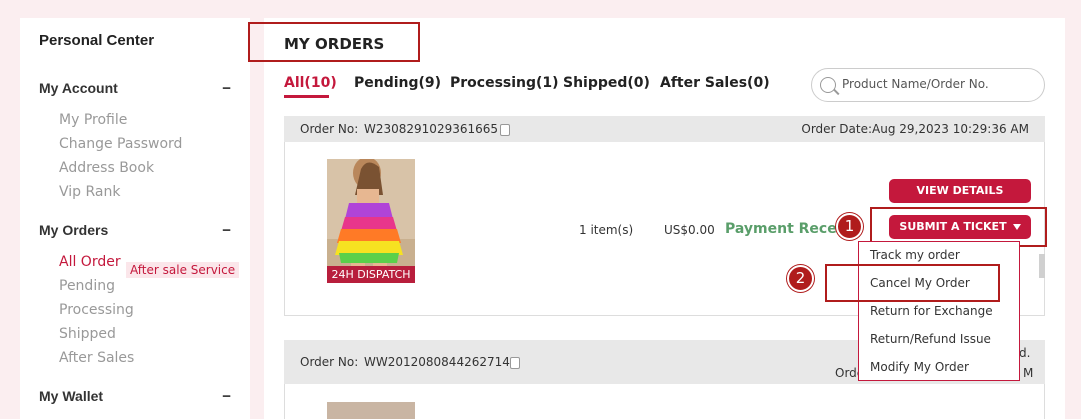 The image size is (1081, 419). I want to click on order-status: Payment Received, so click(782, 229).